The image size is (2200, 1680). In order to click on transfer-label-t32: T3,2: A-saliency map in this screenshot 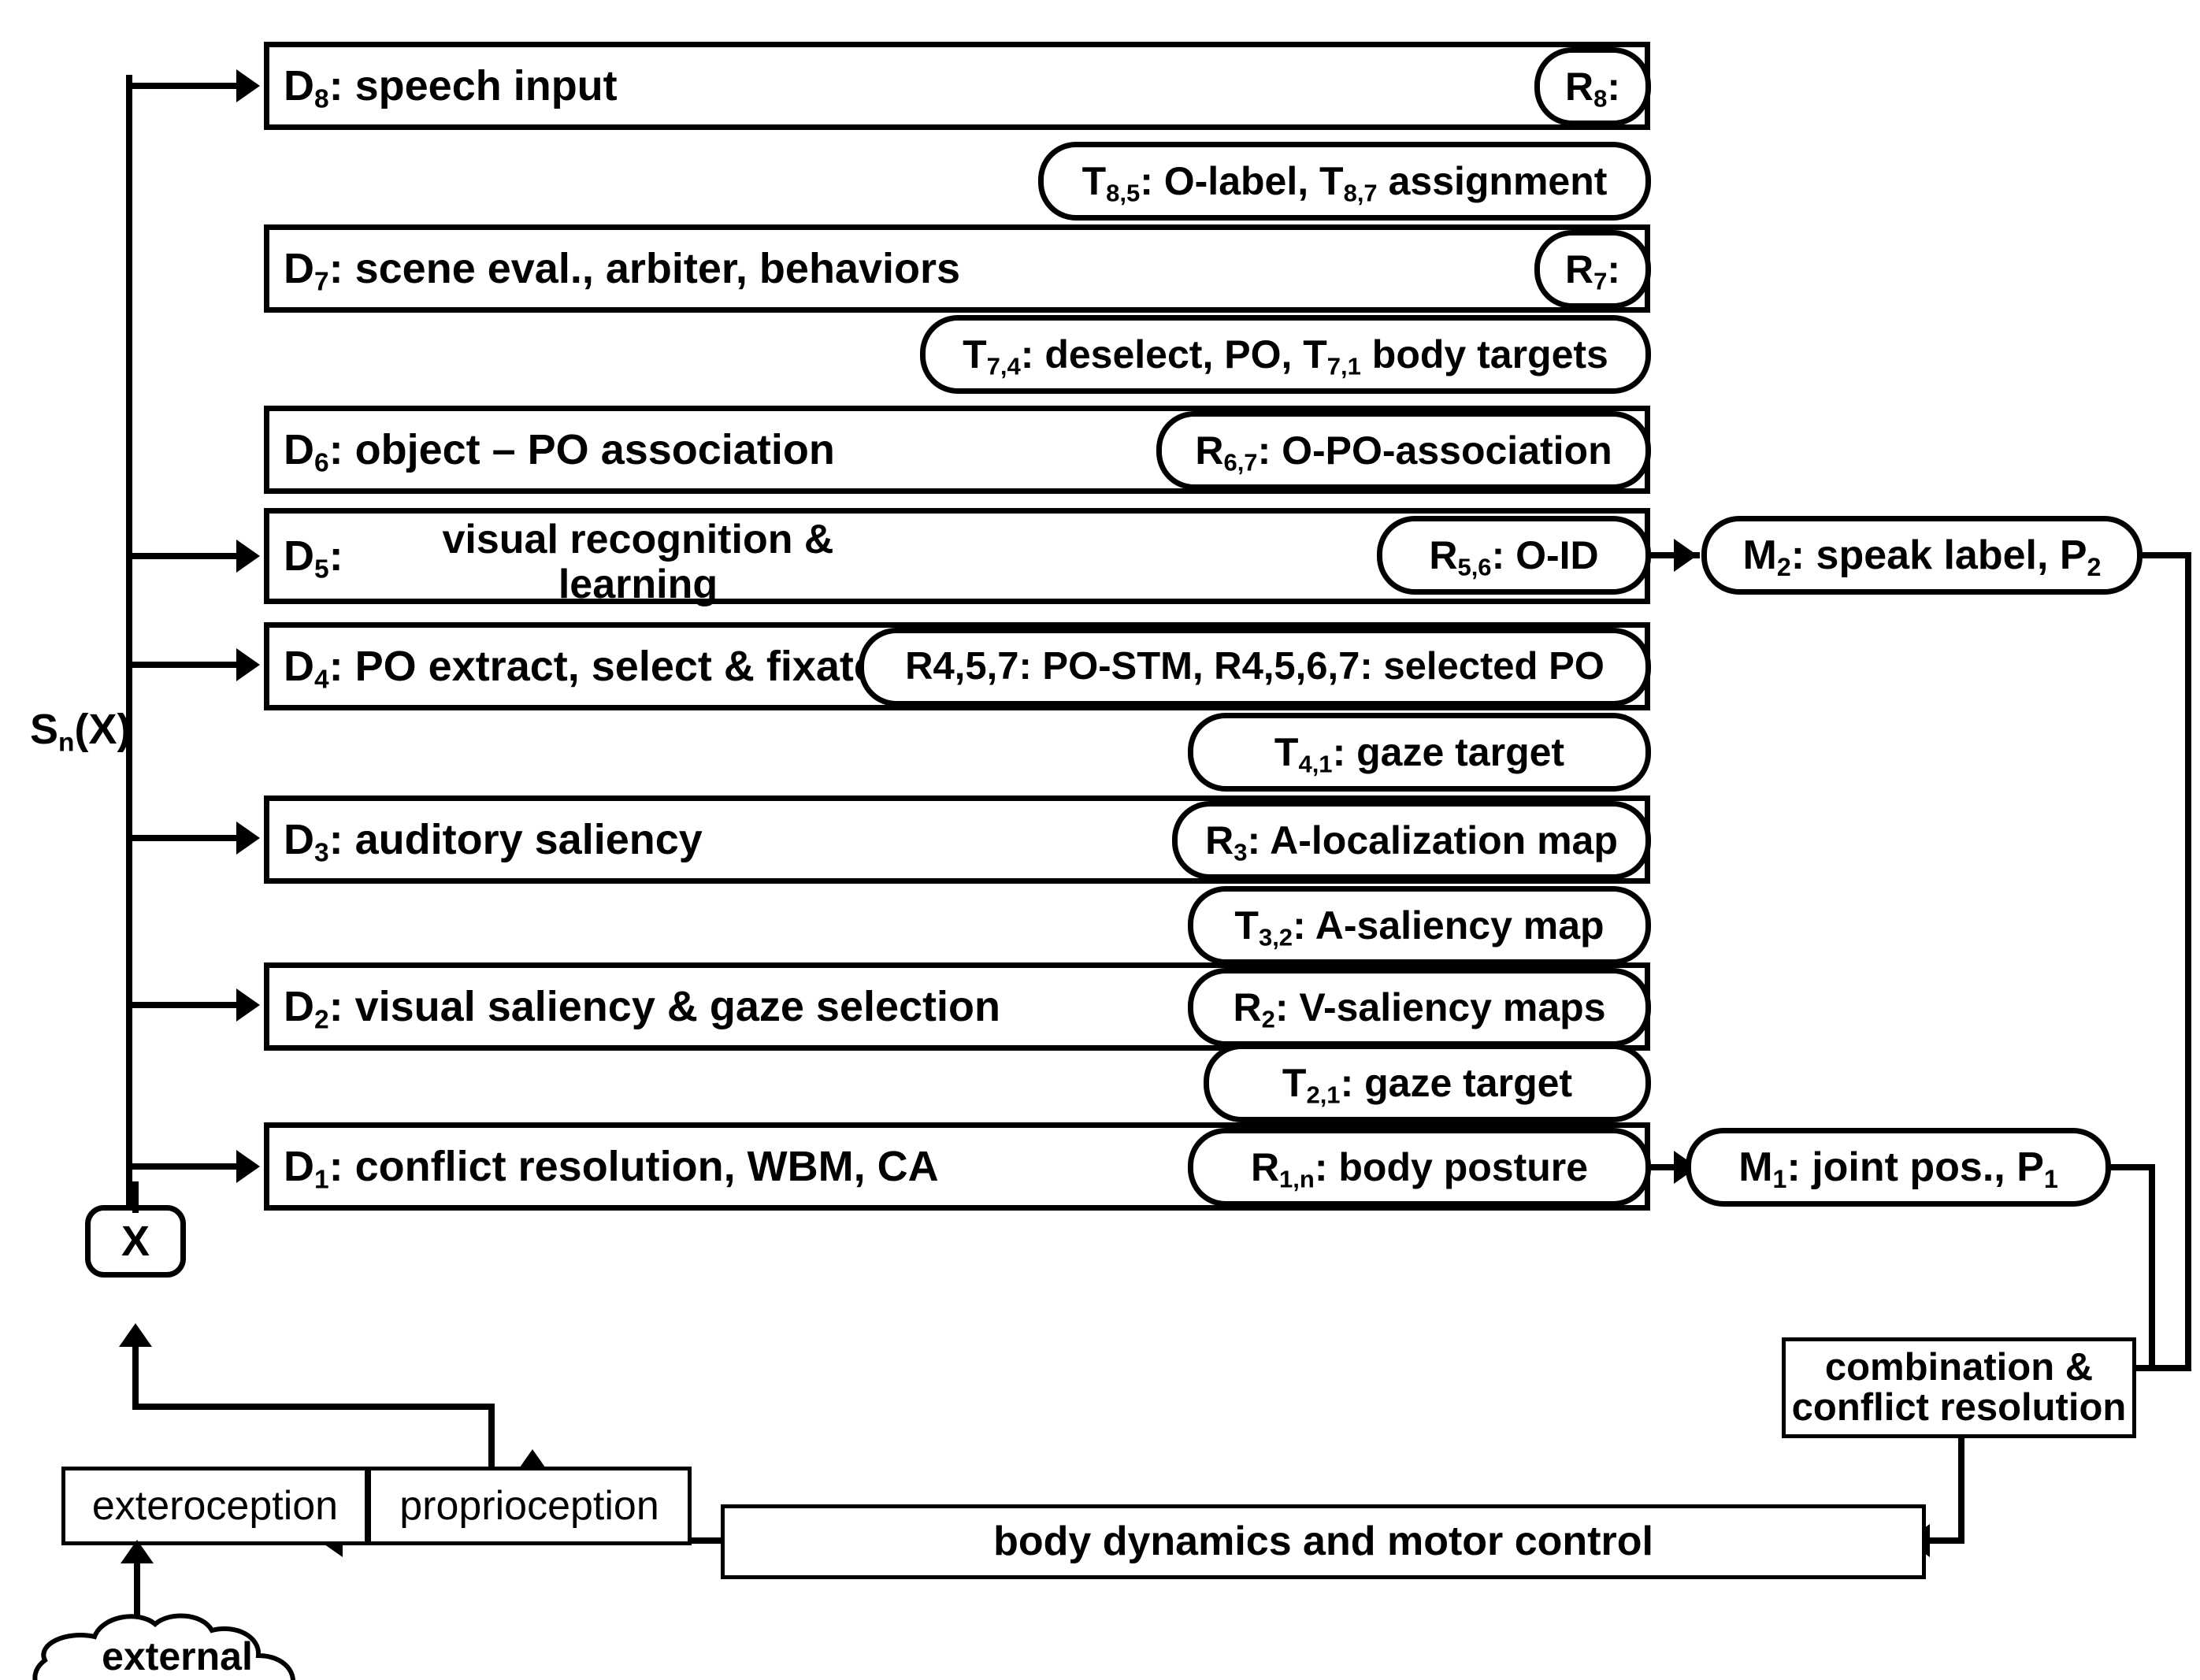, I will do `click(1419, 927)`.